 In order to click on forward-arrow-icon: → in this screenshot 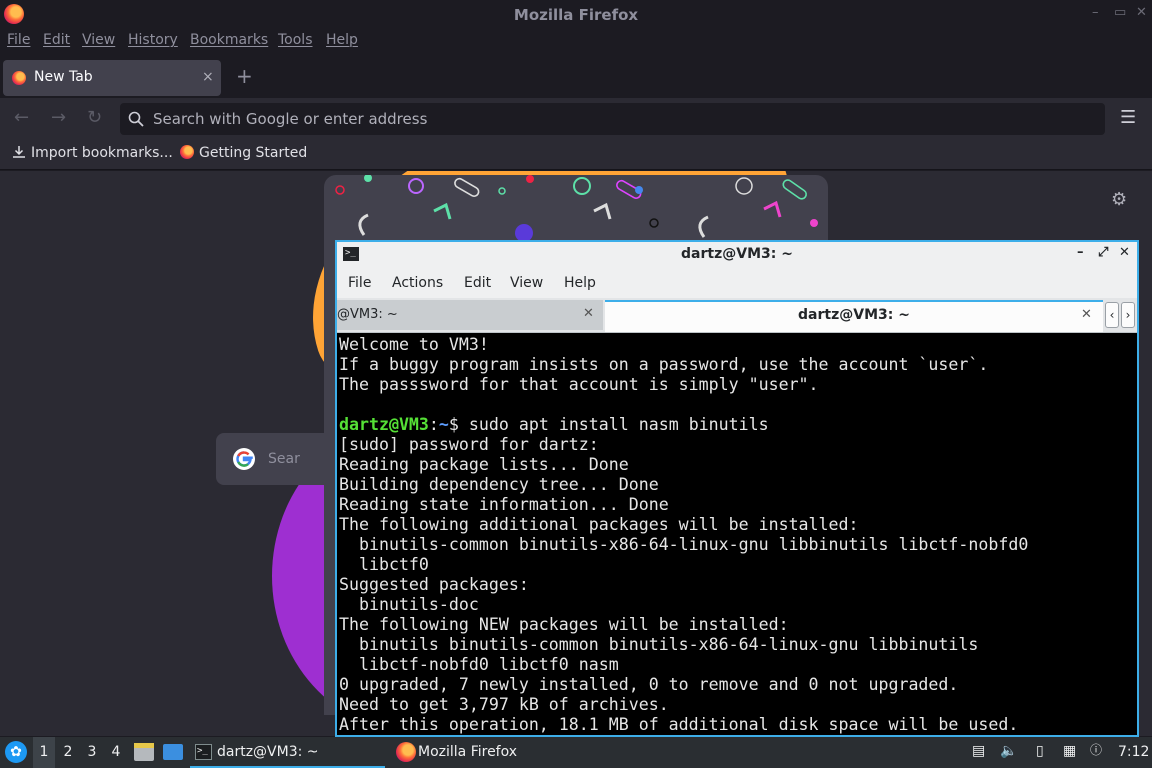, I will do `click(58, 117)`.